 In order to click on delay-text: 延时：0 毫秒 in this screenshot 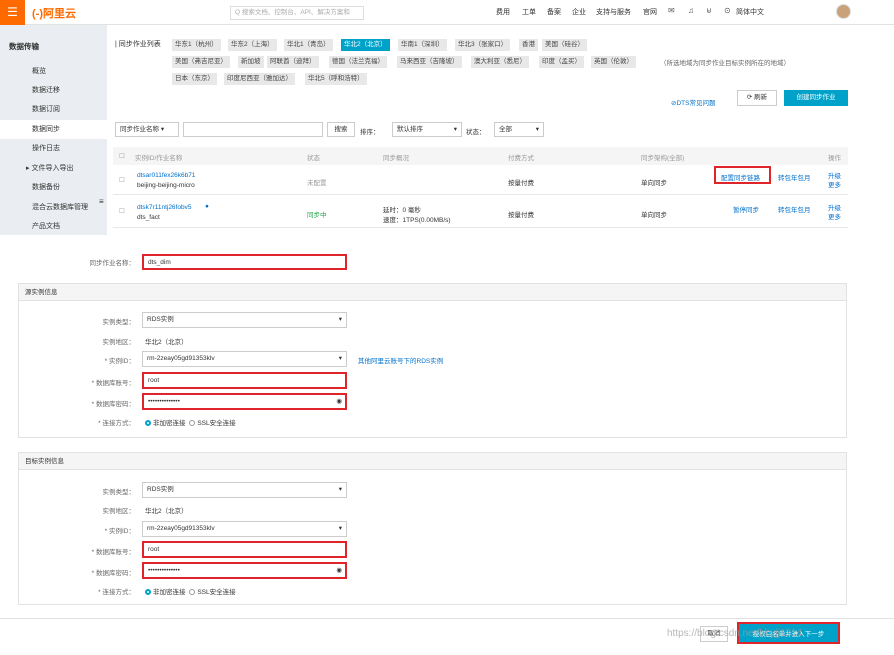, I will do `click(402, 210)`.